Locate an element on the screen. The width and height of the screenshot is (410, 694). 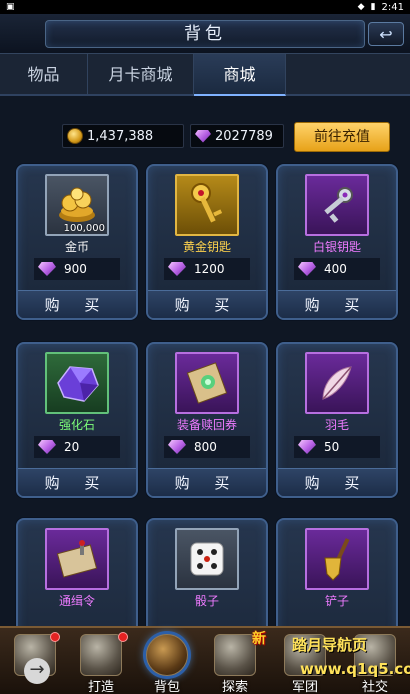
item-price-value: 20 is located at coordinates (72, 447).